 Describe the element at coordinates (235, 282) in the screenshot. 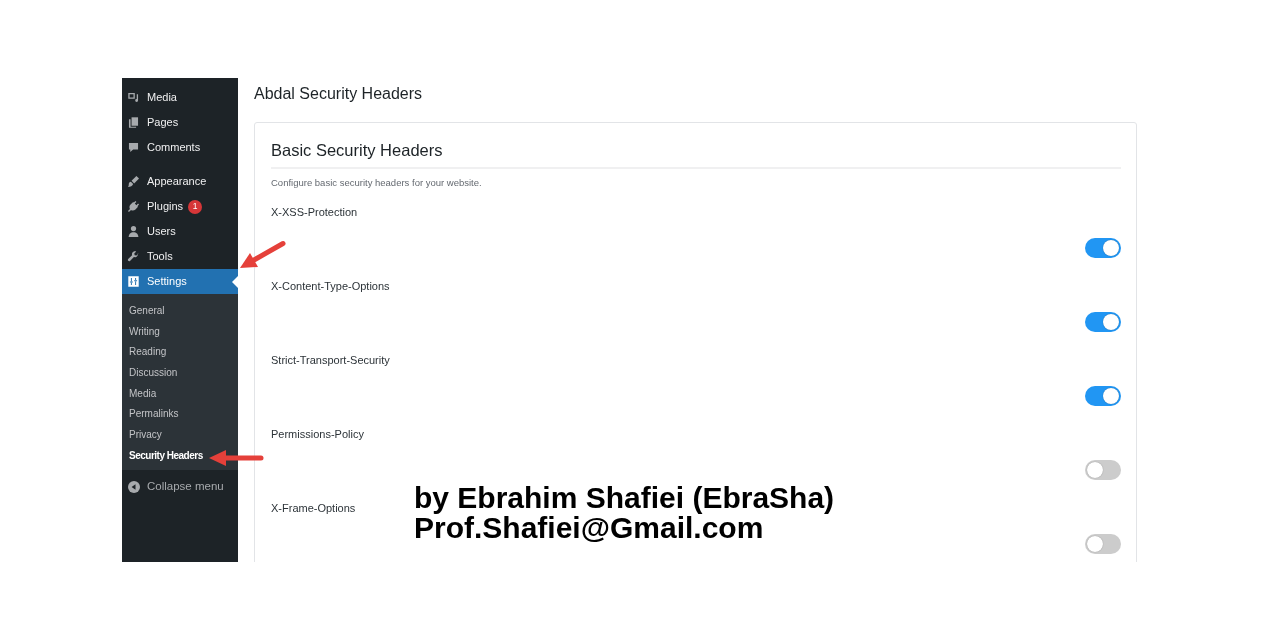

I see `current-page-notch-icon` at that location.